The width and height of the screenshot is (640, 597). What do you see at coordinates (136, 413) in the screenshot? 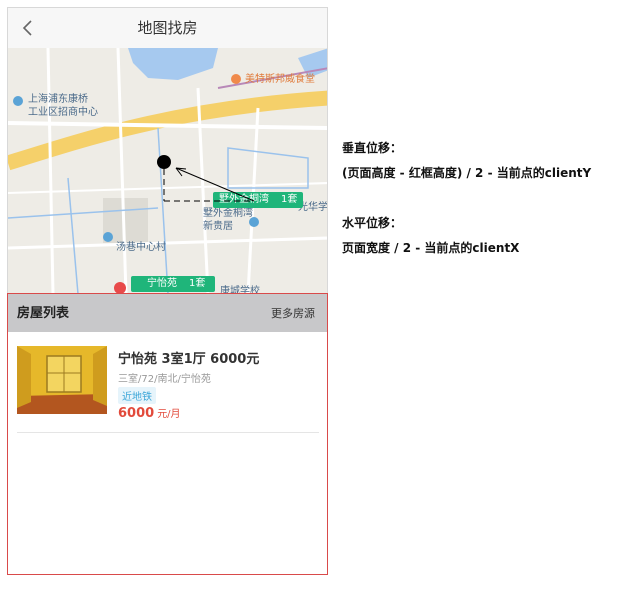
I see `price-value: 6000` at bounding box center [136, 413].